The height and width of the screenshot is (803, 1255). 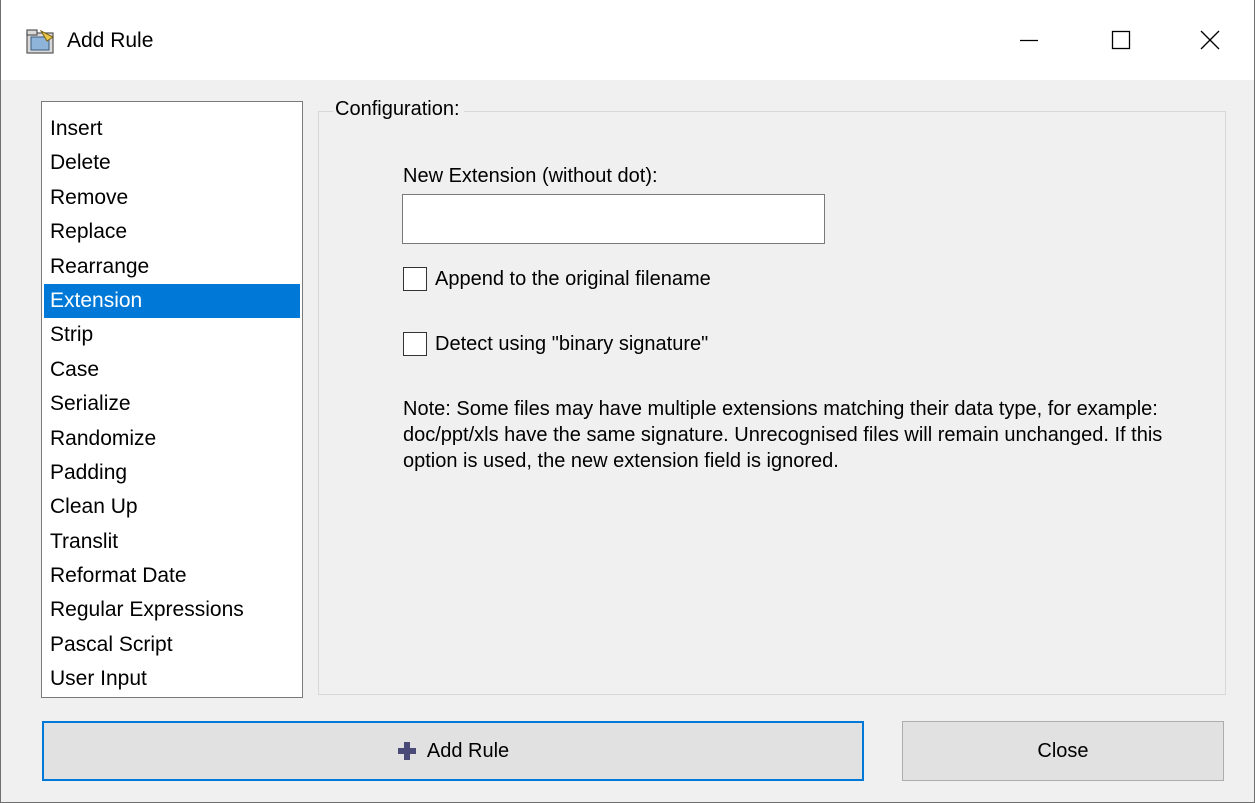 I want to click on close-window-button, so click(x=1209, y=40).